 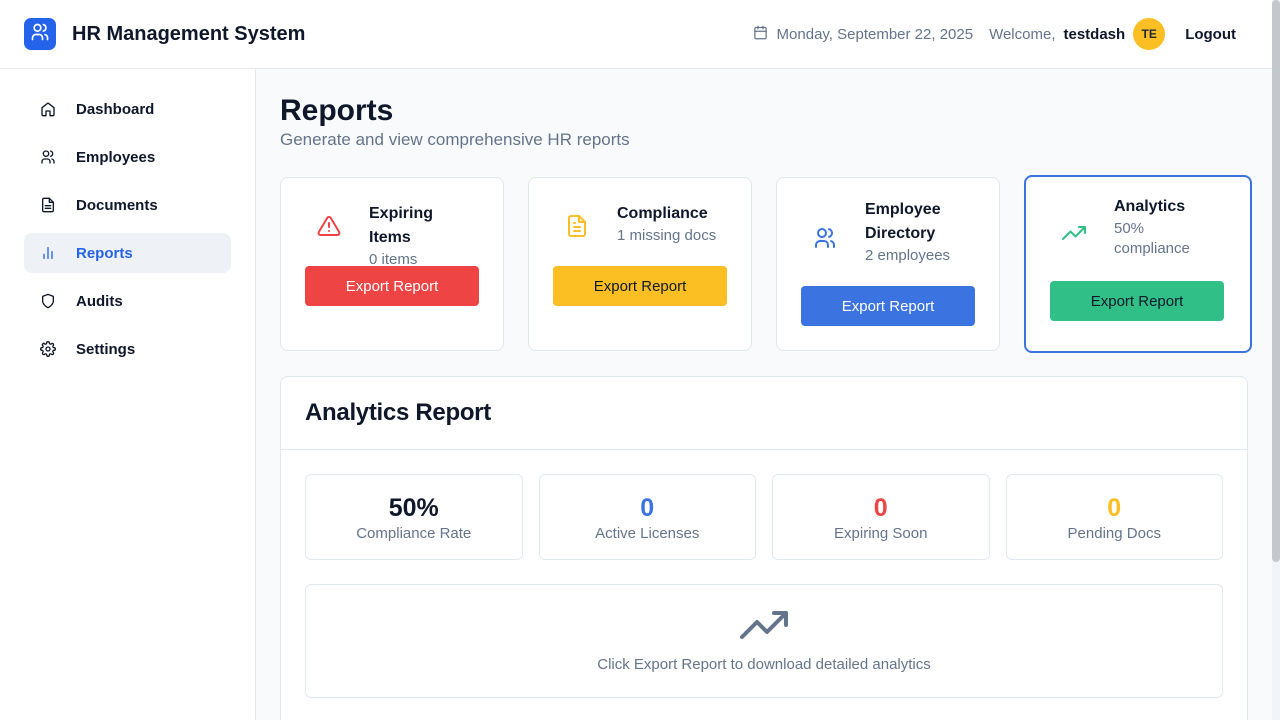 I want to click on sidebar-item-label: Employees, so click(x=116, y=157).